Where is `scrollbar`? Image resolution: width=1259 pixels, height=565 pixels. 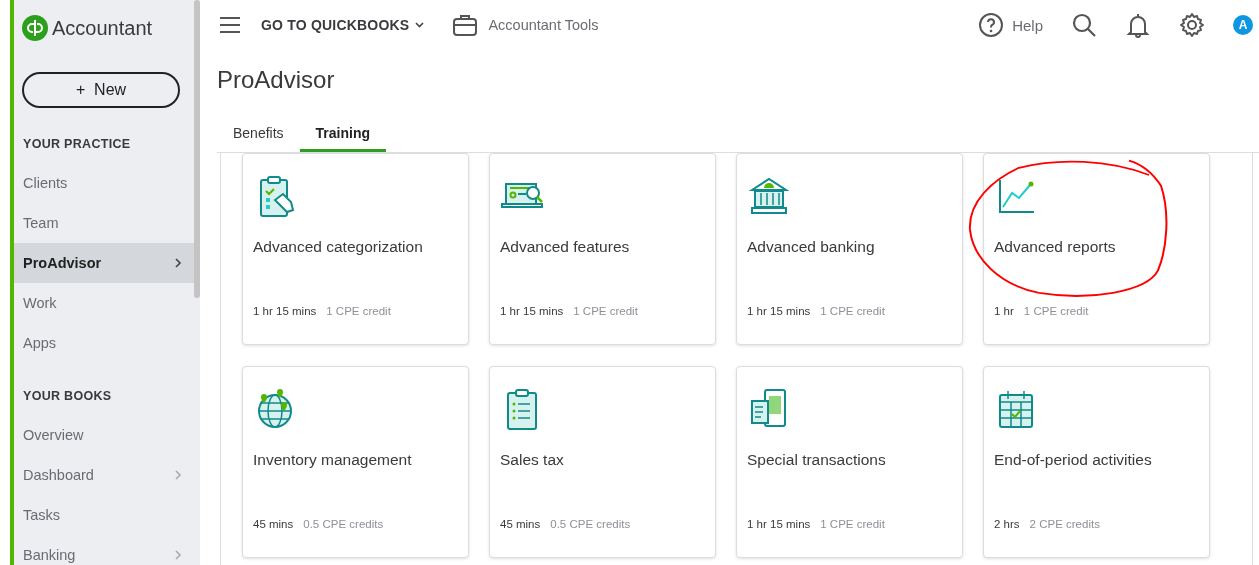 scrollbar is located at coordinates (197, 149).